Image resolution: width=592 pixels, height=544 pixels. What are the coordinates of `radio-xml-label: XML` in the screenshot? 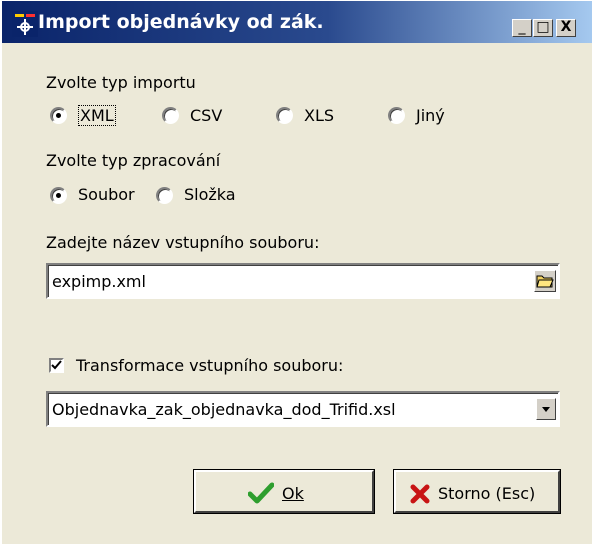 It's located at (97, 115).